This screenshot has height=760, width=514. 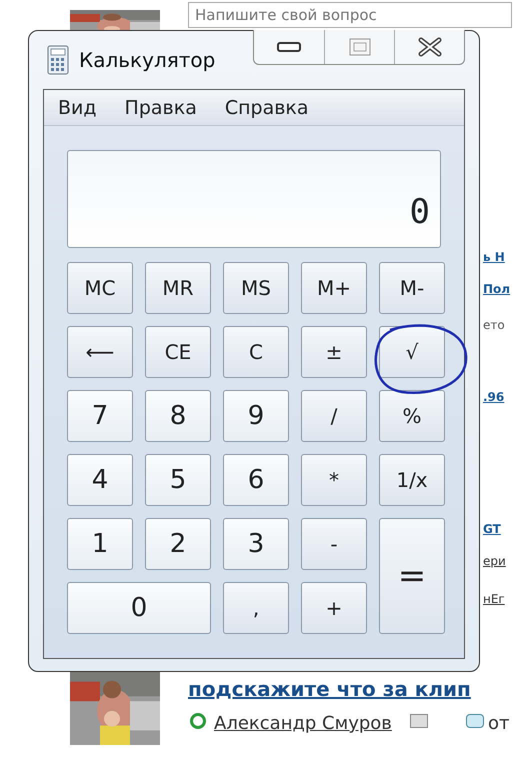 I want to click on key-button: M-, so click(x=412, y=288).